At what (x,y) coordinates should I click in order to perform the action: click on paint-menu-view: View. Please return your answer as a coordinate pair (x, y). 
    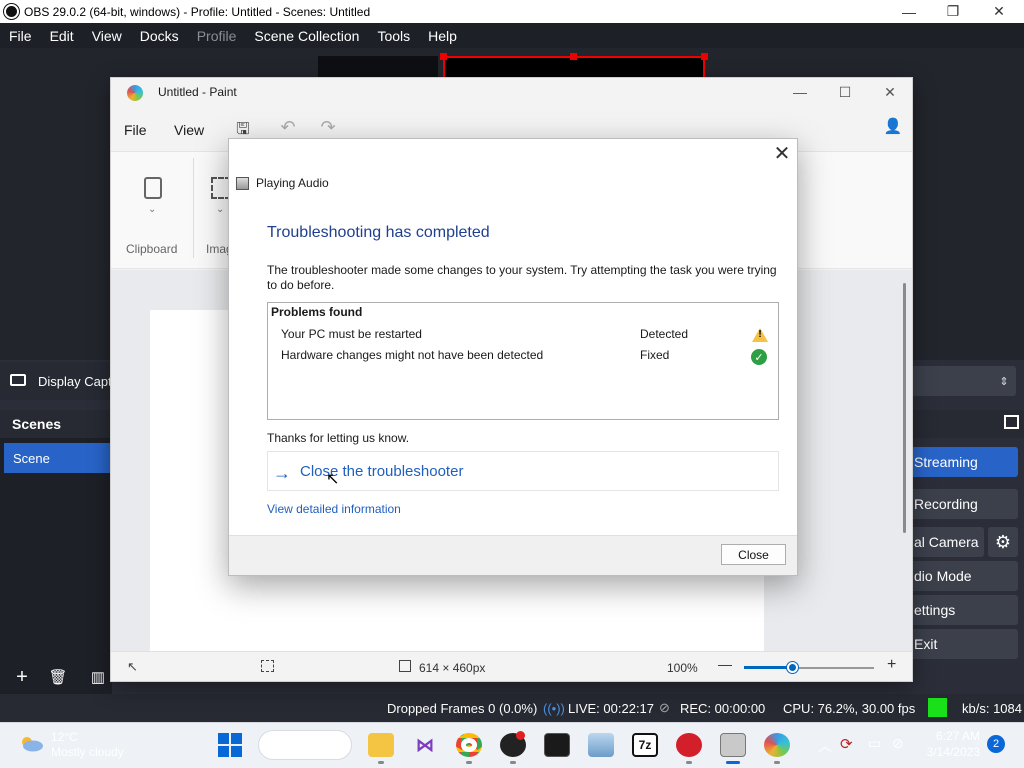
    Looking at the image, I should click on (189, 130).